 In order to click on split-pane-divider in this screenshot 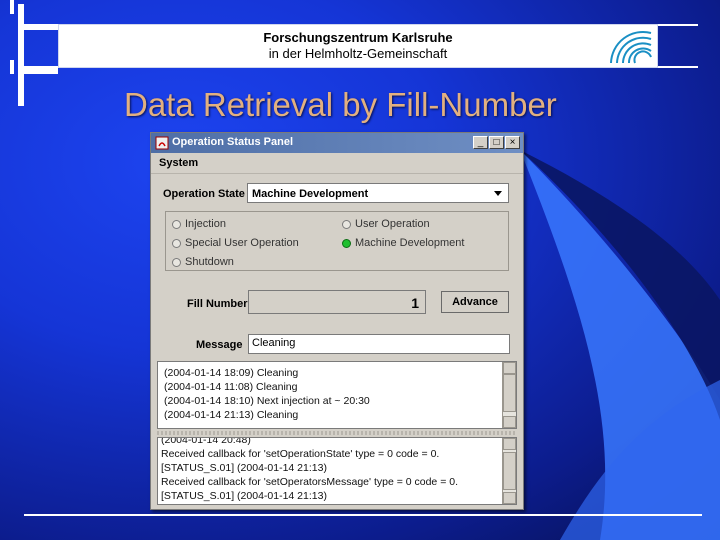, I will do `click(337, 433)`.